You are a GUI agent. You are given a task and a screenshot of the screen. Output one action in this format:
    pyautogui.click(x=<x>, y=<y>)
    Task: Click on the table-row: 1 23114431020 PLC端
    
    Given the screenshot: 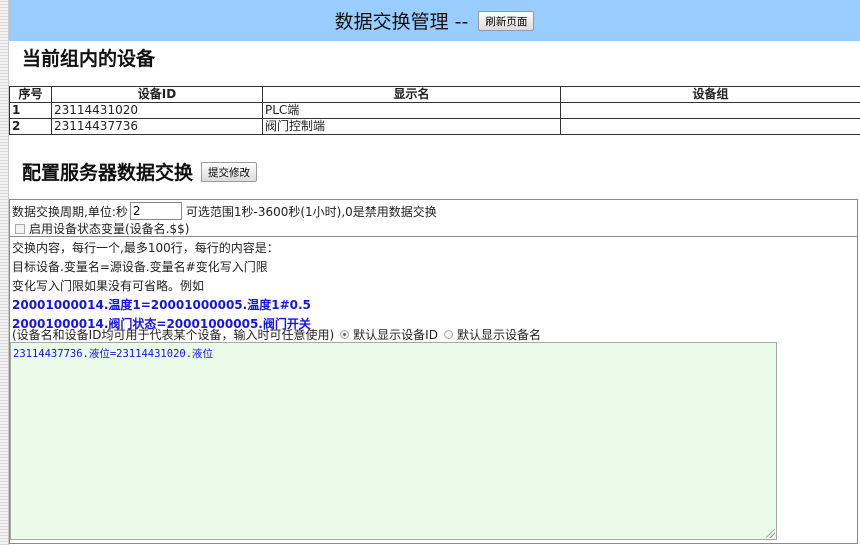 What is the action you would take?
    pyautogui.click(x=434, y=110)
    